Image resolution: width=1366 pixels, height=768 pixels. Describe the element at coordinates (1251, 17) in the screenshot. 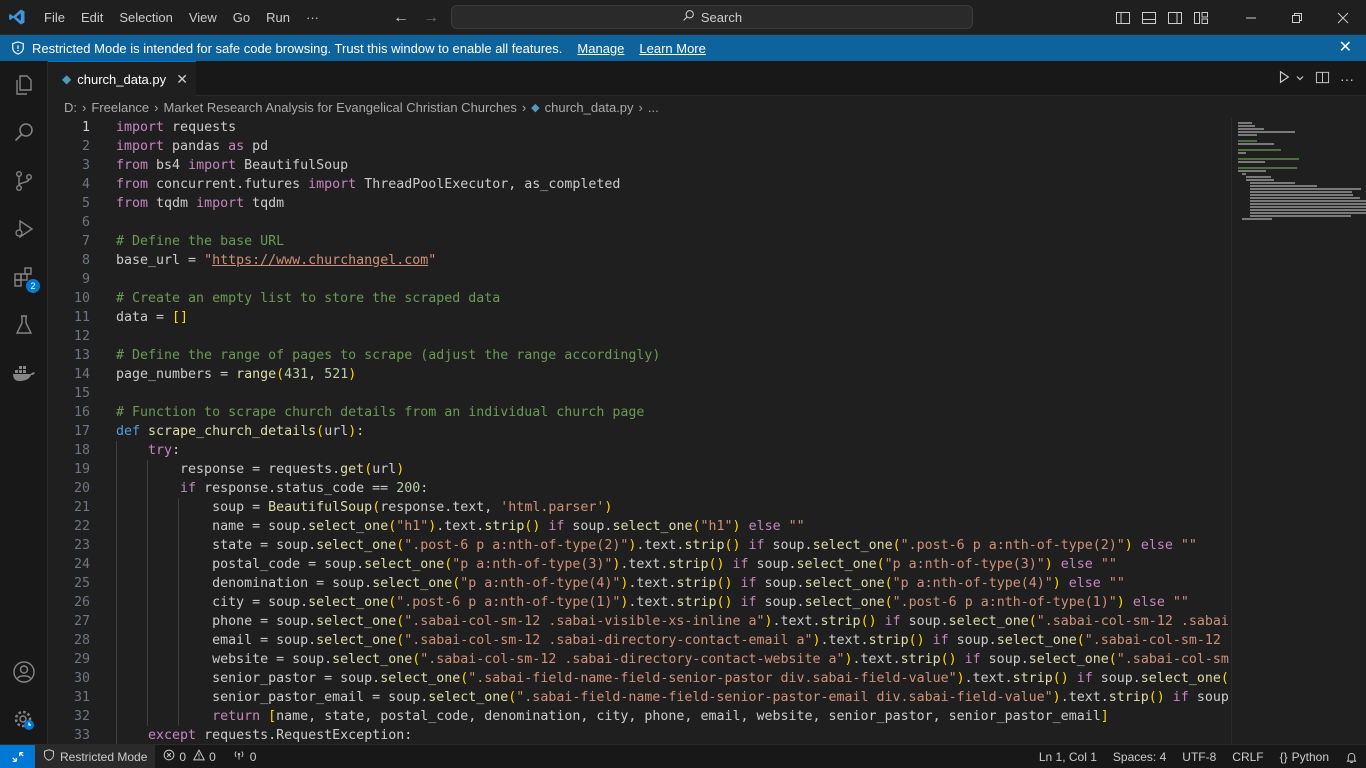

I see `minimize-icon` at that location.